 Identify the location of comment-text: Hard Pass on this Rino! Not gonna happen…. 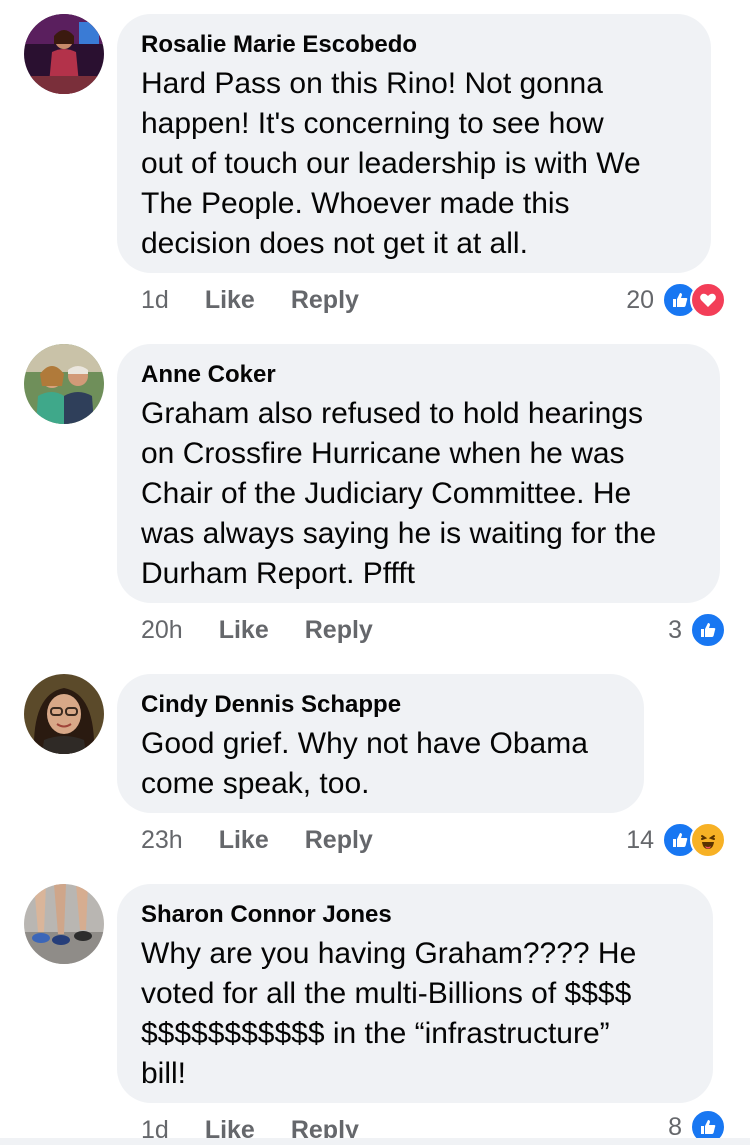
(414, 164).